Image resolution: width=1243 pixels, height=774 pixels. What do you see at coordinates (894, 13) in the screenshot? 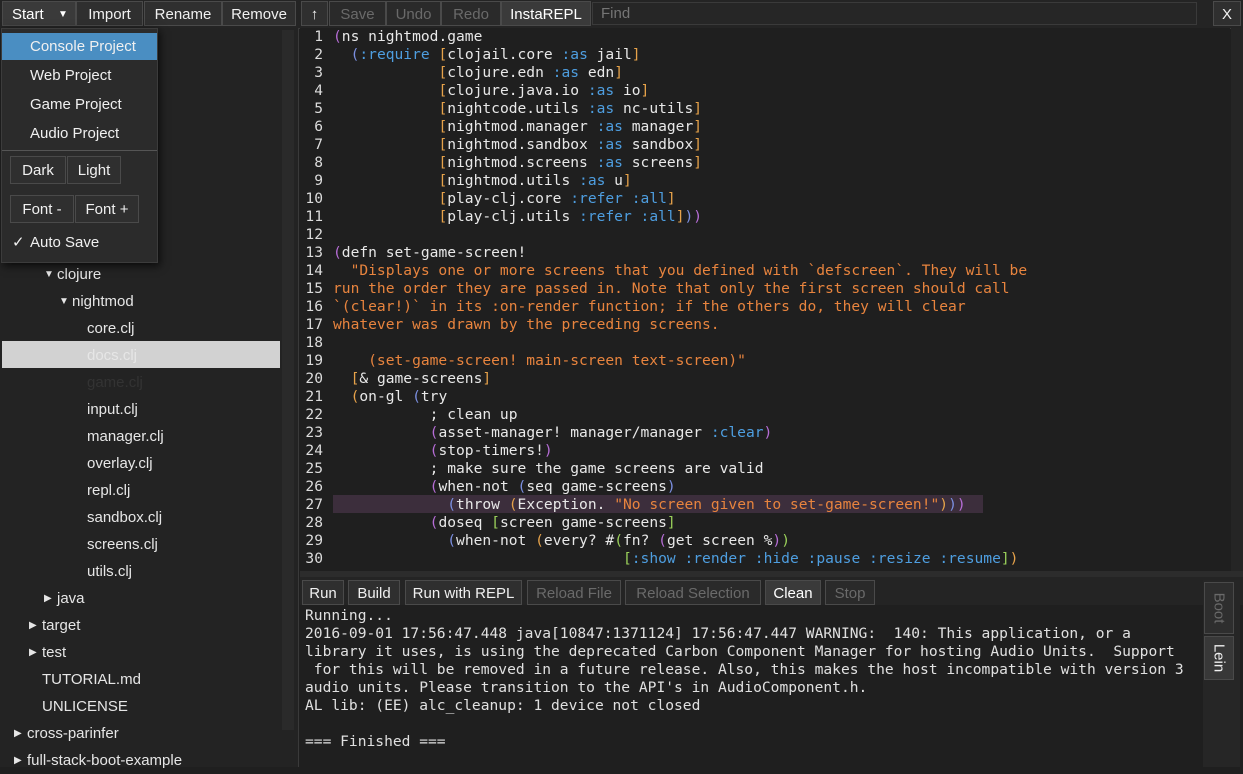
I see `find-input` at bounding box center [894, 13].